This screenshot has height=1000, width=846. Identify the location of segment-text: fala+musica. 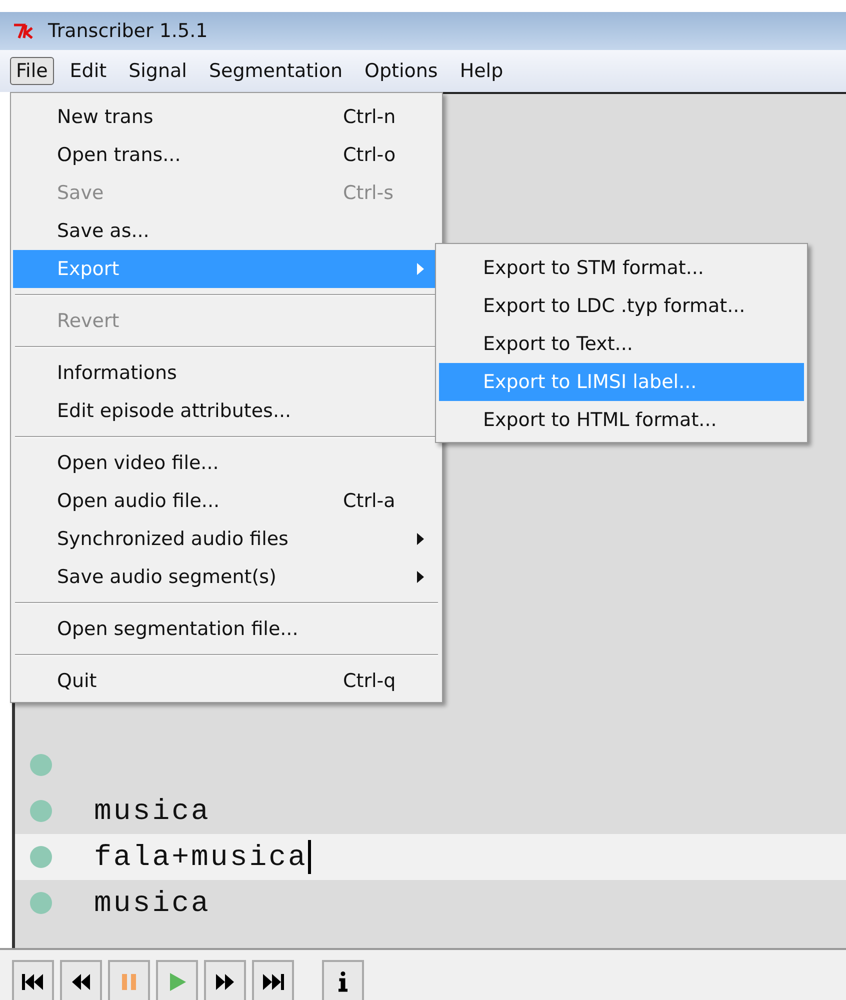
(203, 857).